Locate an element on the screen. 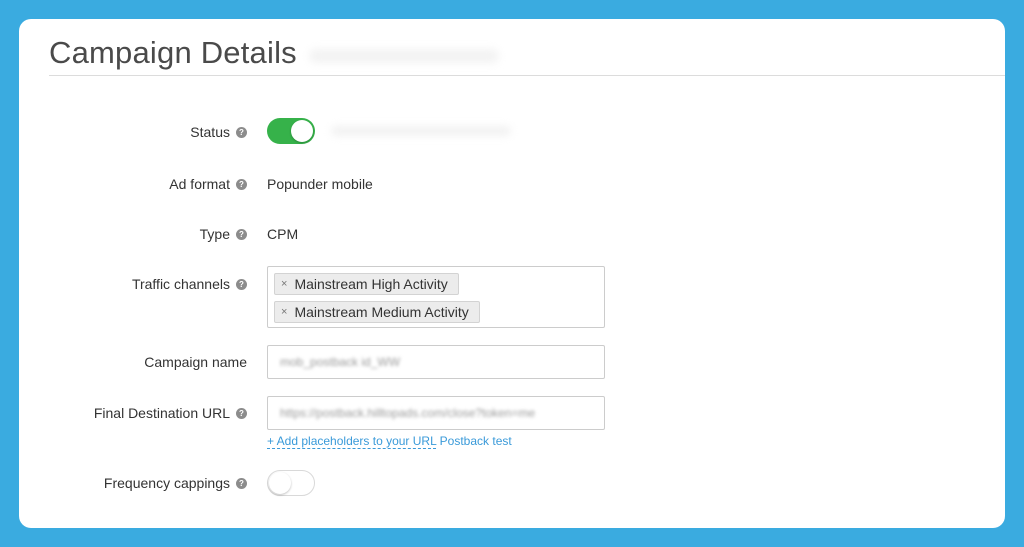 This screenshot has height=547, width=1024. campaign-name-field is located at coordinates (436, 362).